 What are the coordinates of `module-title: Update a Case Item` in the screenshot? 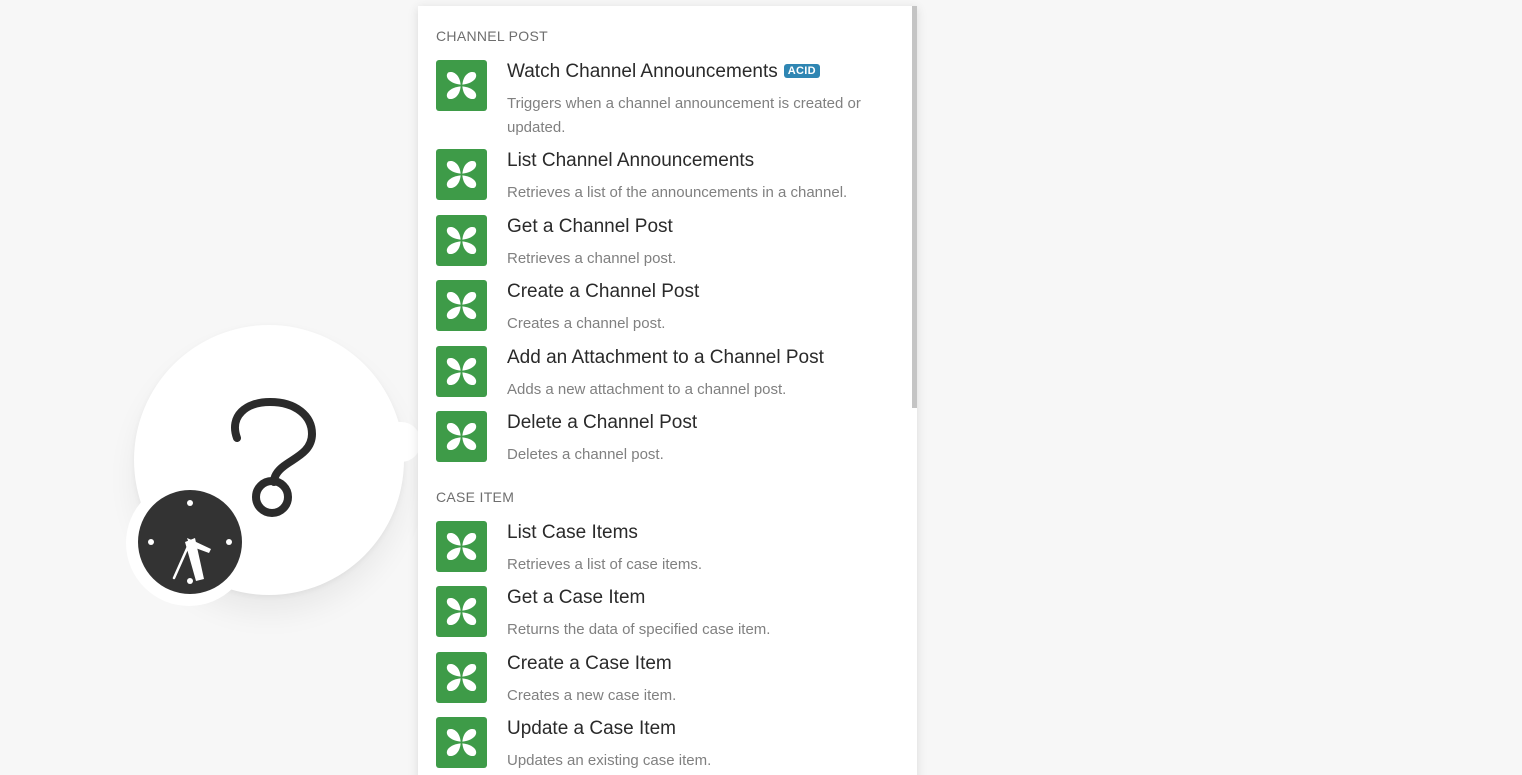 It's located at (591, 728).